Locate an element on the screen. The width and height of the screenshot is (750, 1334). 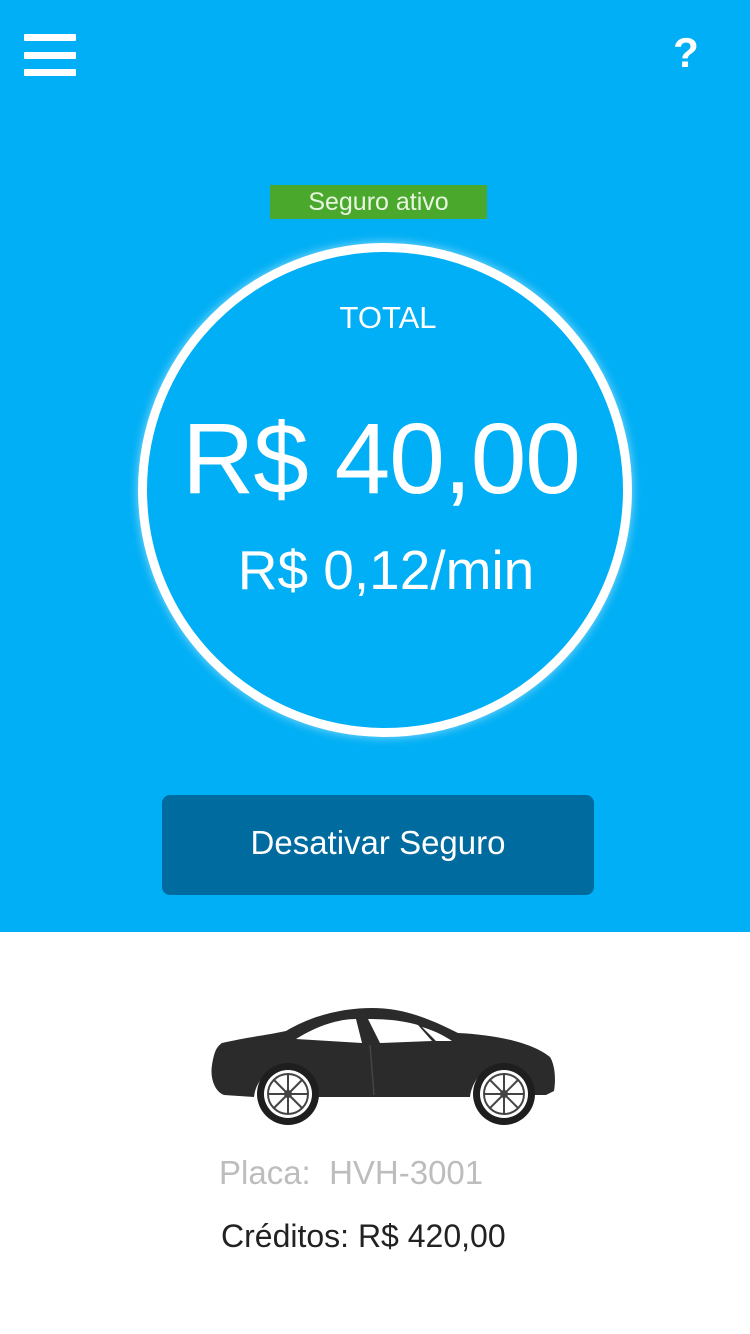
deactivate-insurance-button: Desativar Seguro is located at coordinates (378, 845).